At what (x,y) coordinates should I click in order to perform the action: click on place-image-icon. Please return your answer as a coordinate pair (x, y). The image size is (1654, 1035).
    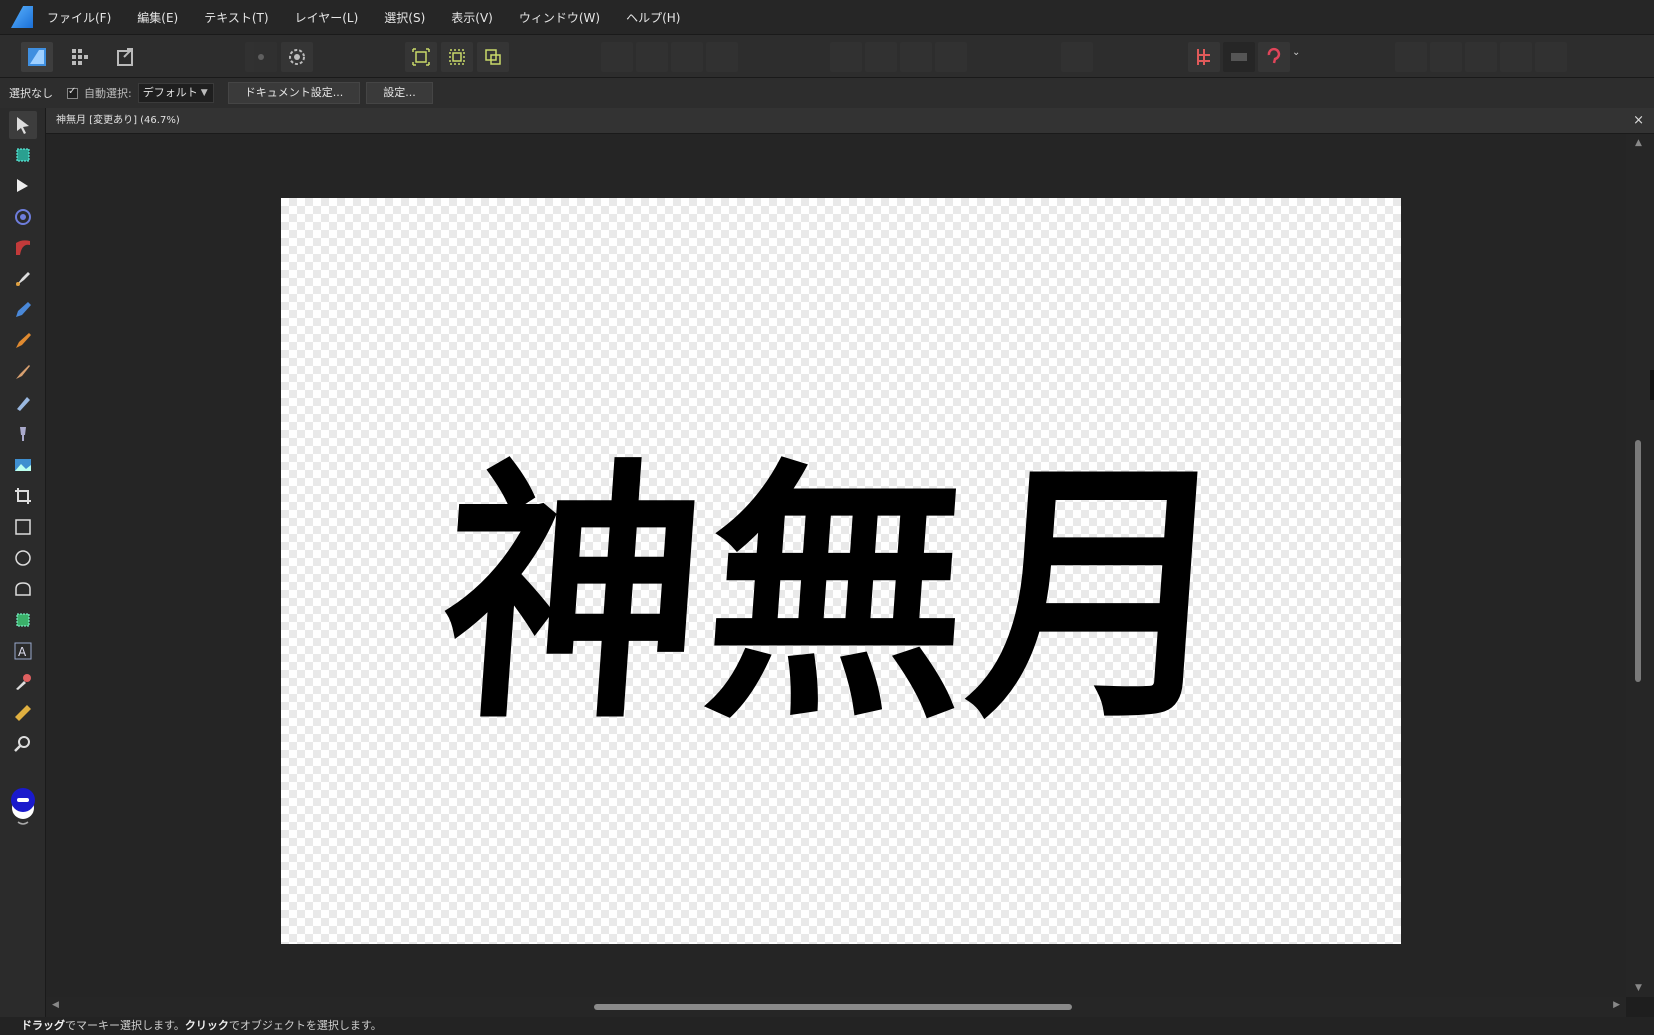
    Looking at the image, I should click on (23, 465).